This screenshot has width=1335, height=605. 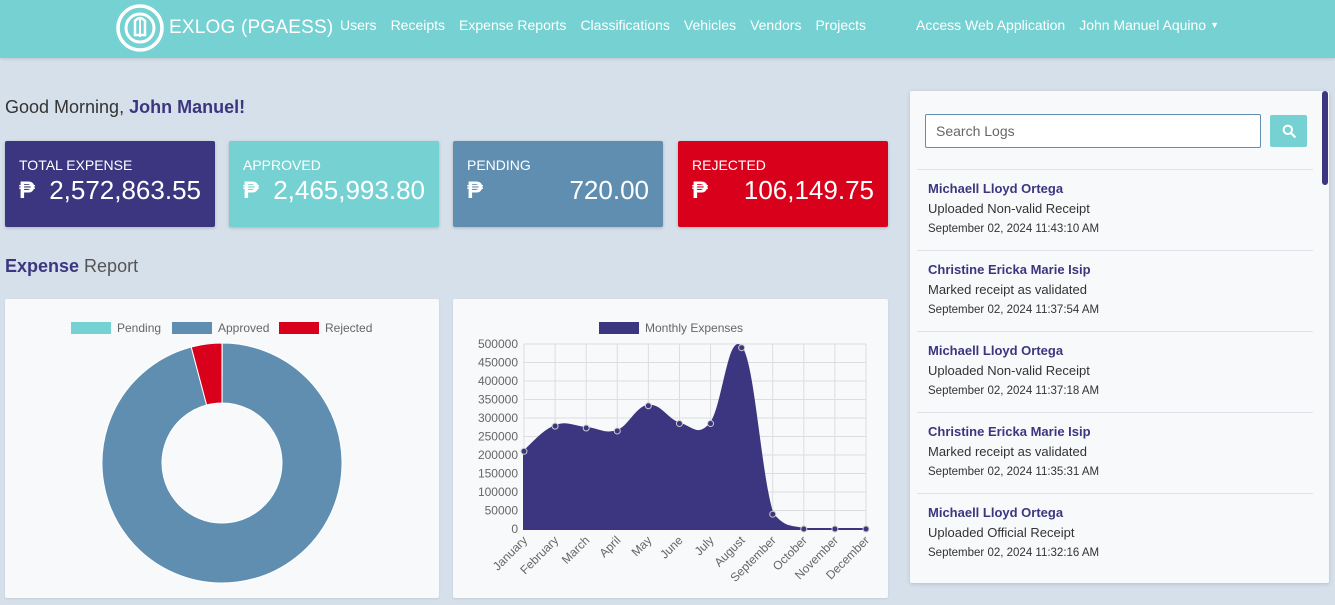 What do you see at coordinates (609, 190) in the screenshot?
I see `card-value: 720.00` at bounding box center [609, 190].